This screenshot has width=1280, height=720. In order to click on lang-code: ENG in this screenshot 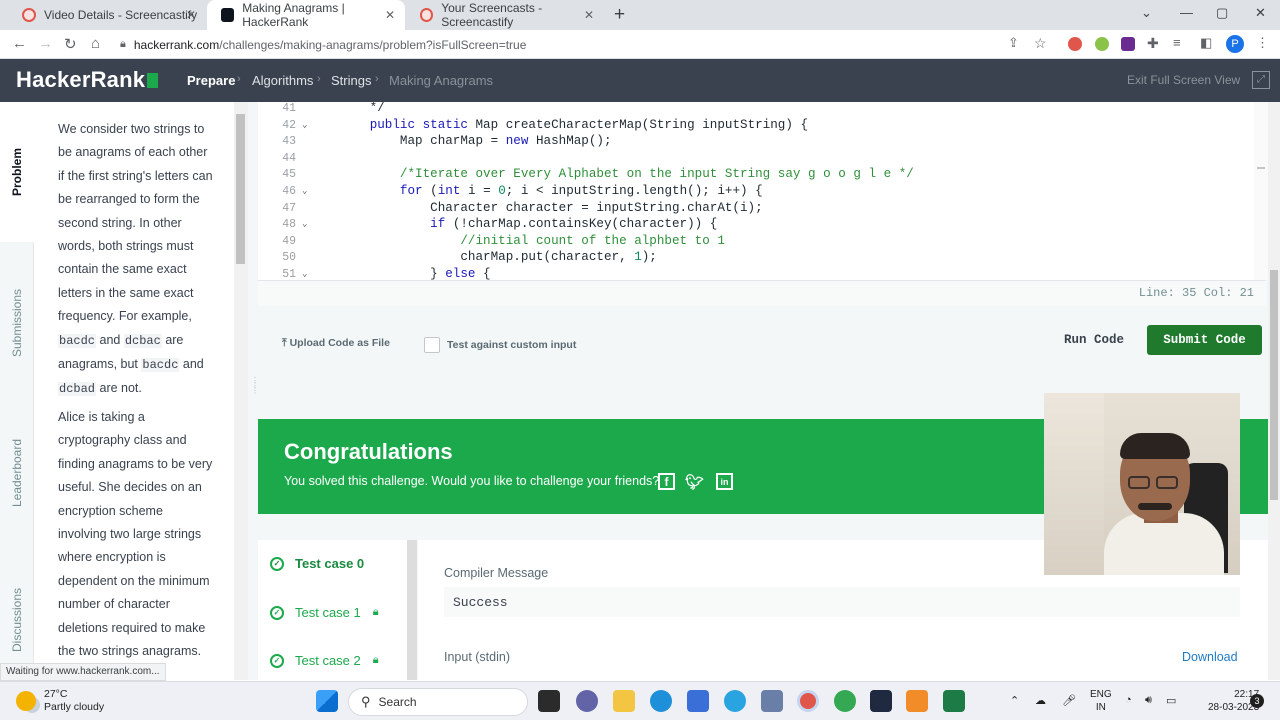, I will do `click(1101, 694)`.